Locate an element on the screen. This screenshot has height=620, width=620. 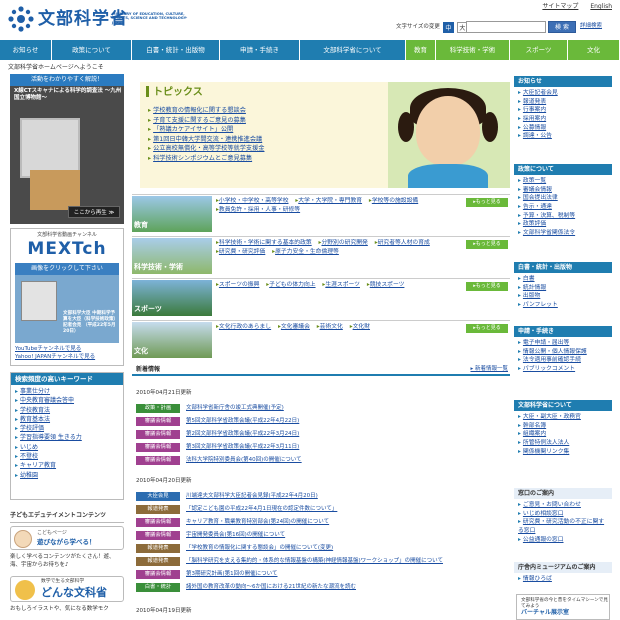
font-size-medium-button: 中 is located at coordinates (448, 27).